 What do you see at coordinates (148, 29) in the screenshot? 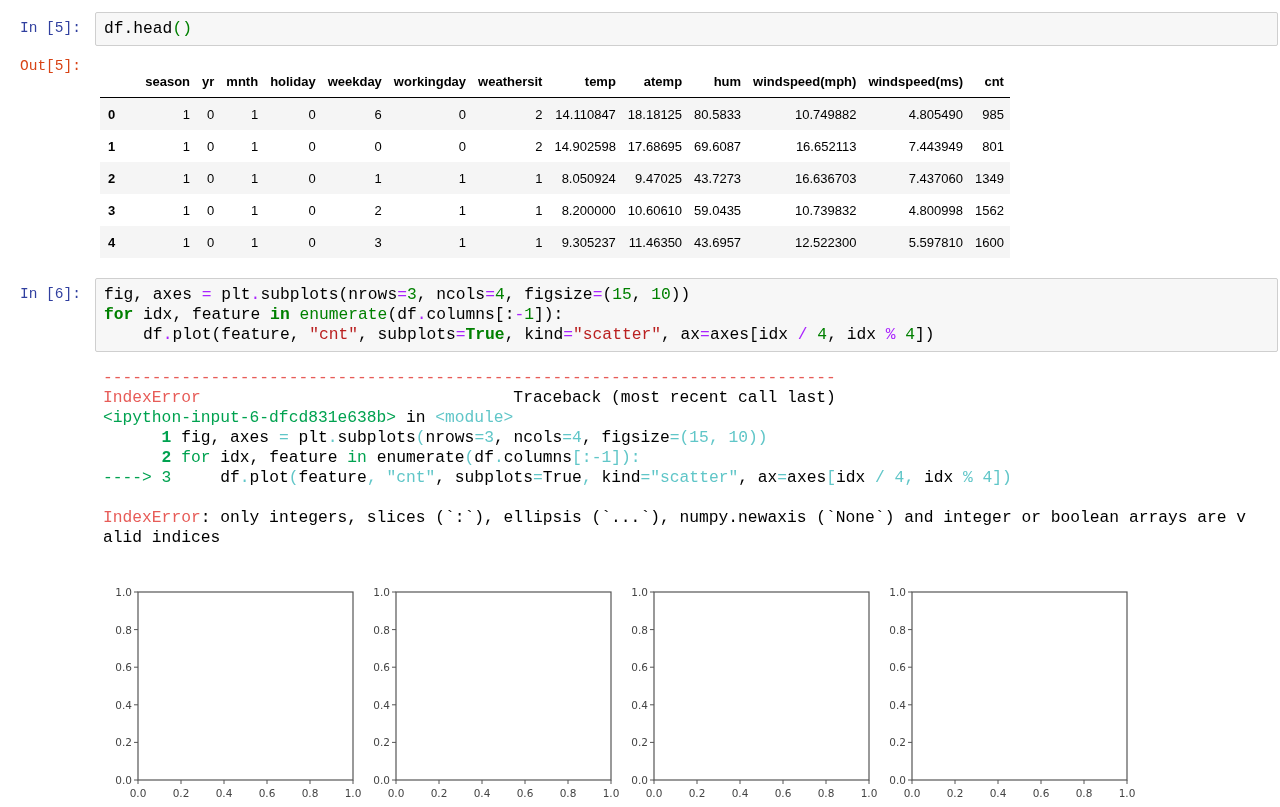
I see `code-line: df.head()` at bounding box center [148, 29].